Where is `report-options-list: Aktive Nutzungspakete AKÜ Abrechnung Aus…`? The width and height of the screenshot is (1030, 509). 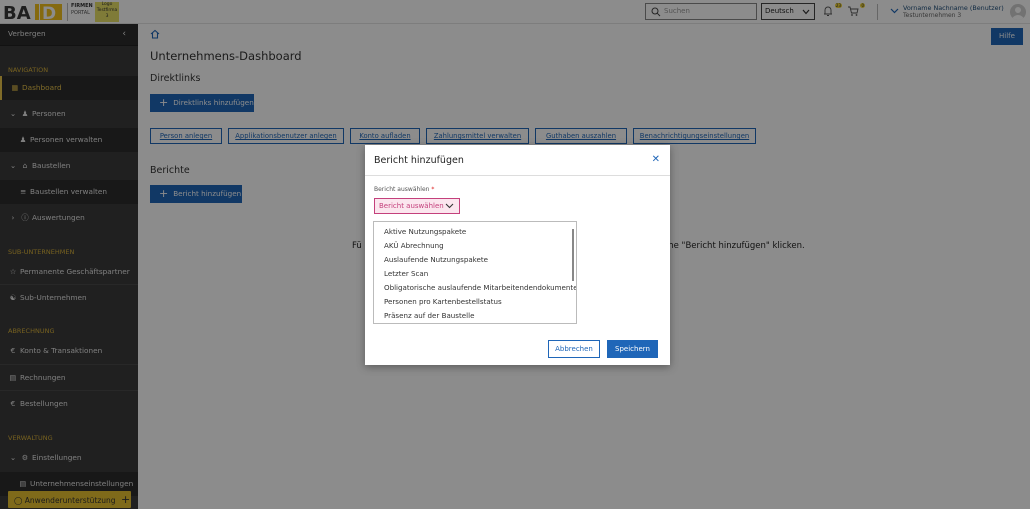 report-options-list: Aktive Nutzungspakete AKÜ Abrechnung Aus… is located at coordinates (475, 272).